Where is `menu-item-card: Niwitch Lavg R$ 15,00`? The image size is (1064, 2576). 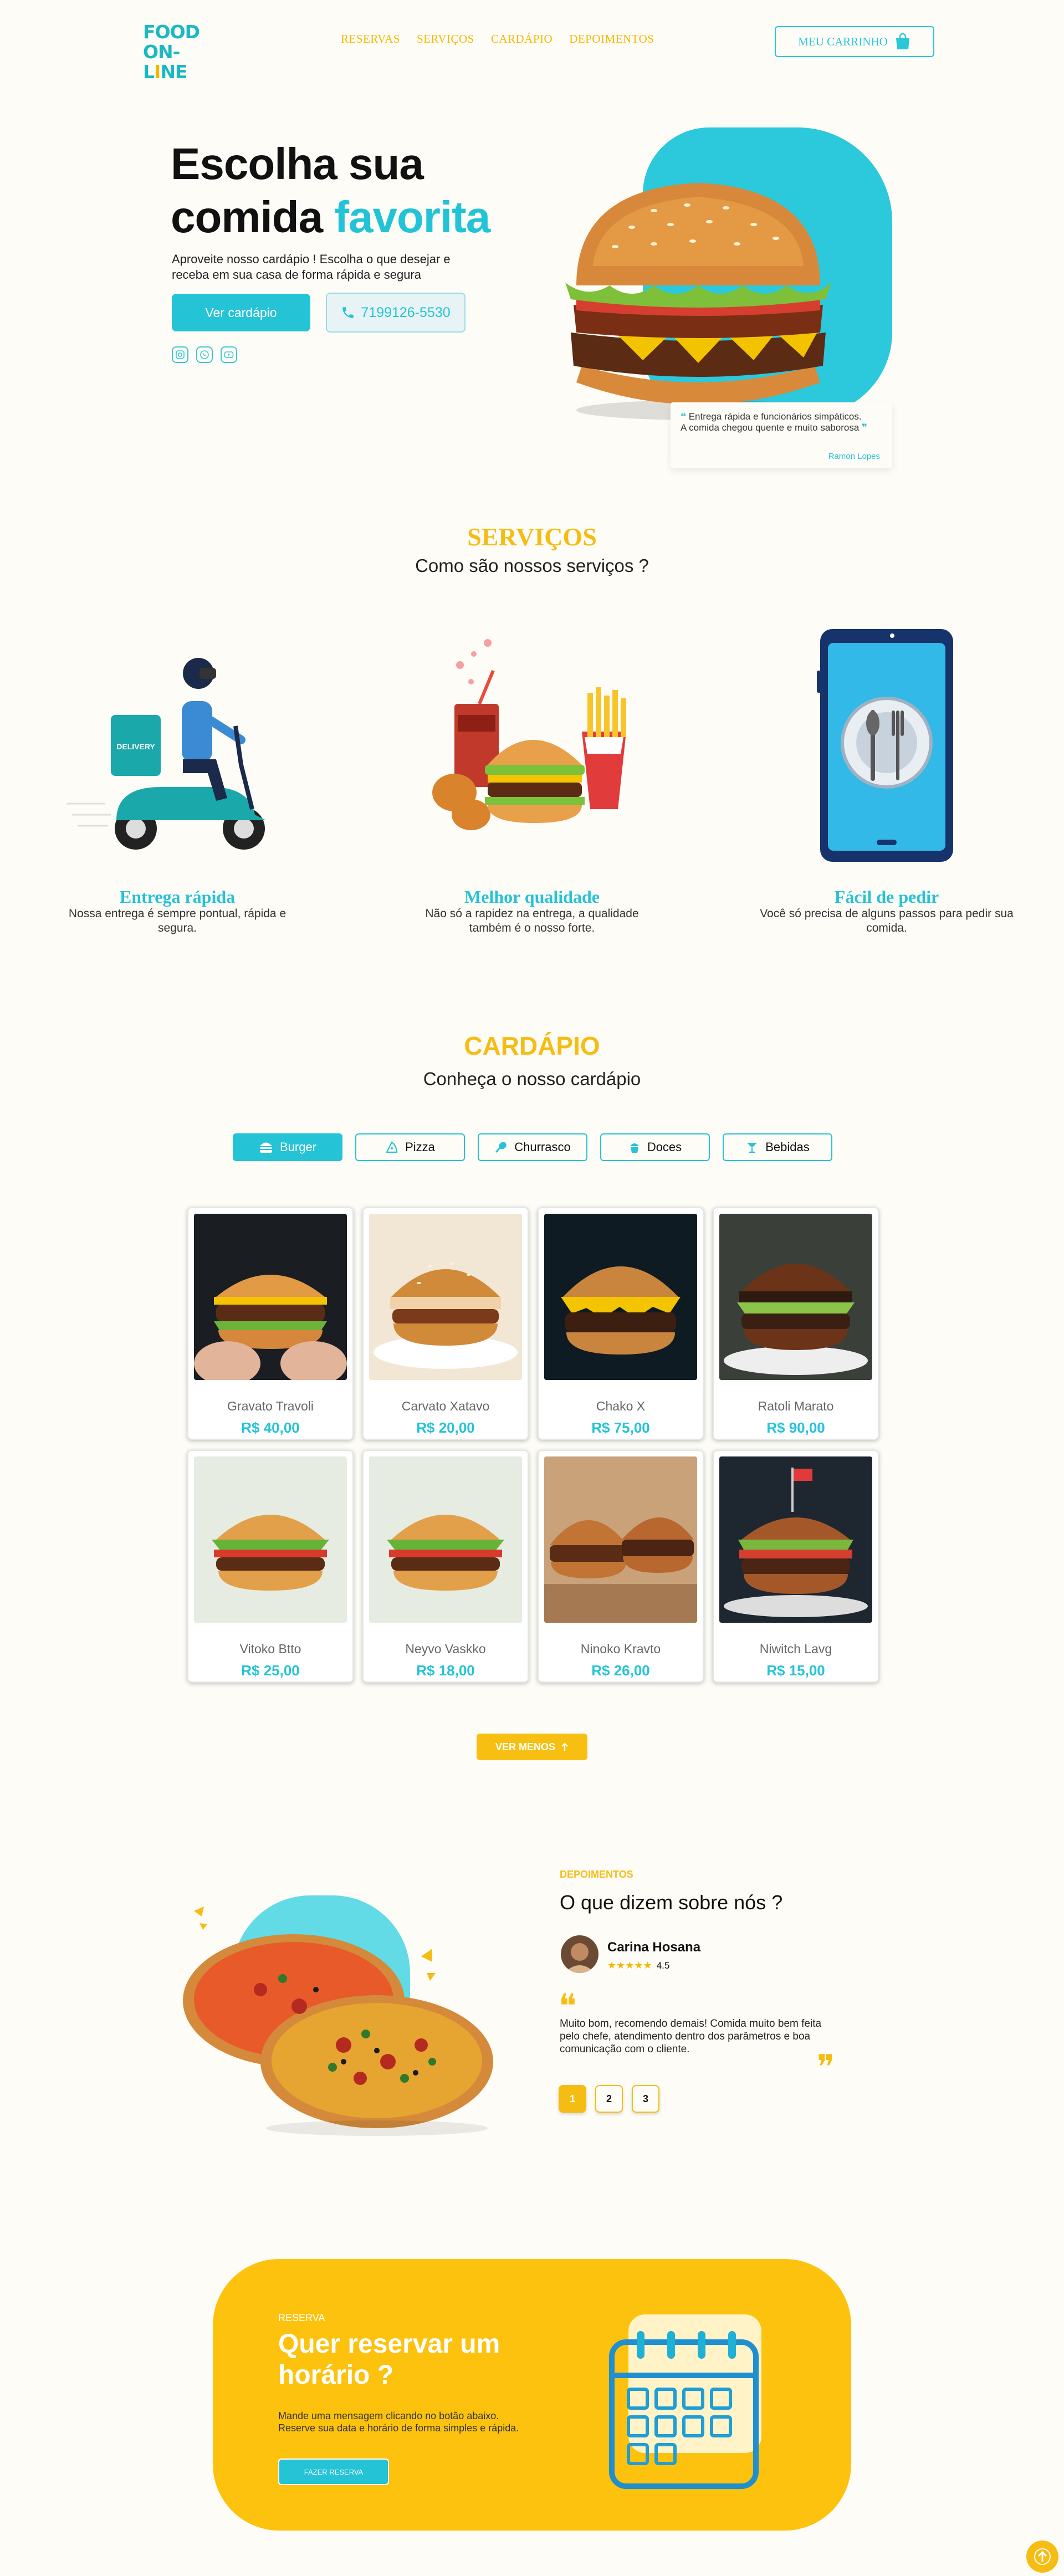
menu-item-card: Niwitch Lavg R$ 15,00 is located at coordinates (796, 1566).